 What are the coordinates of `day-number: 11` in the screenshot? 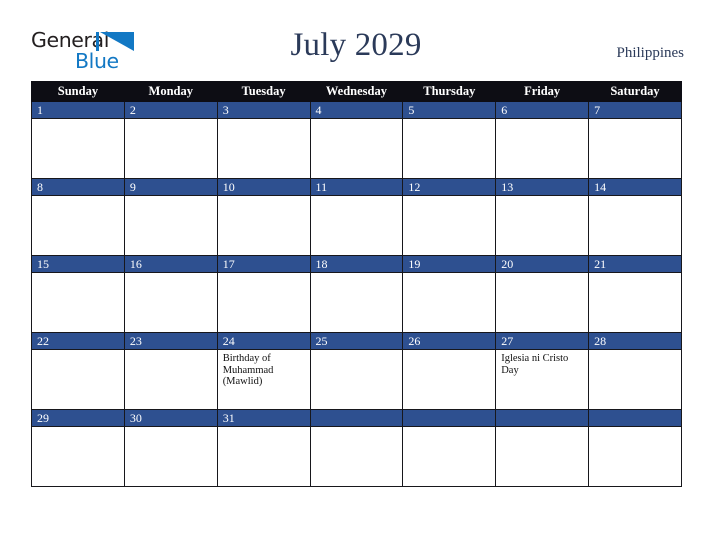 It's located at (356, 187).